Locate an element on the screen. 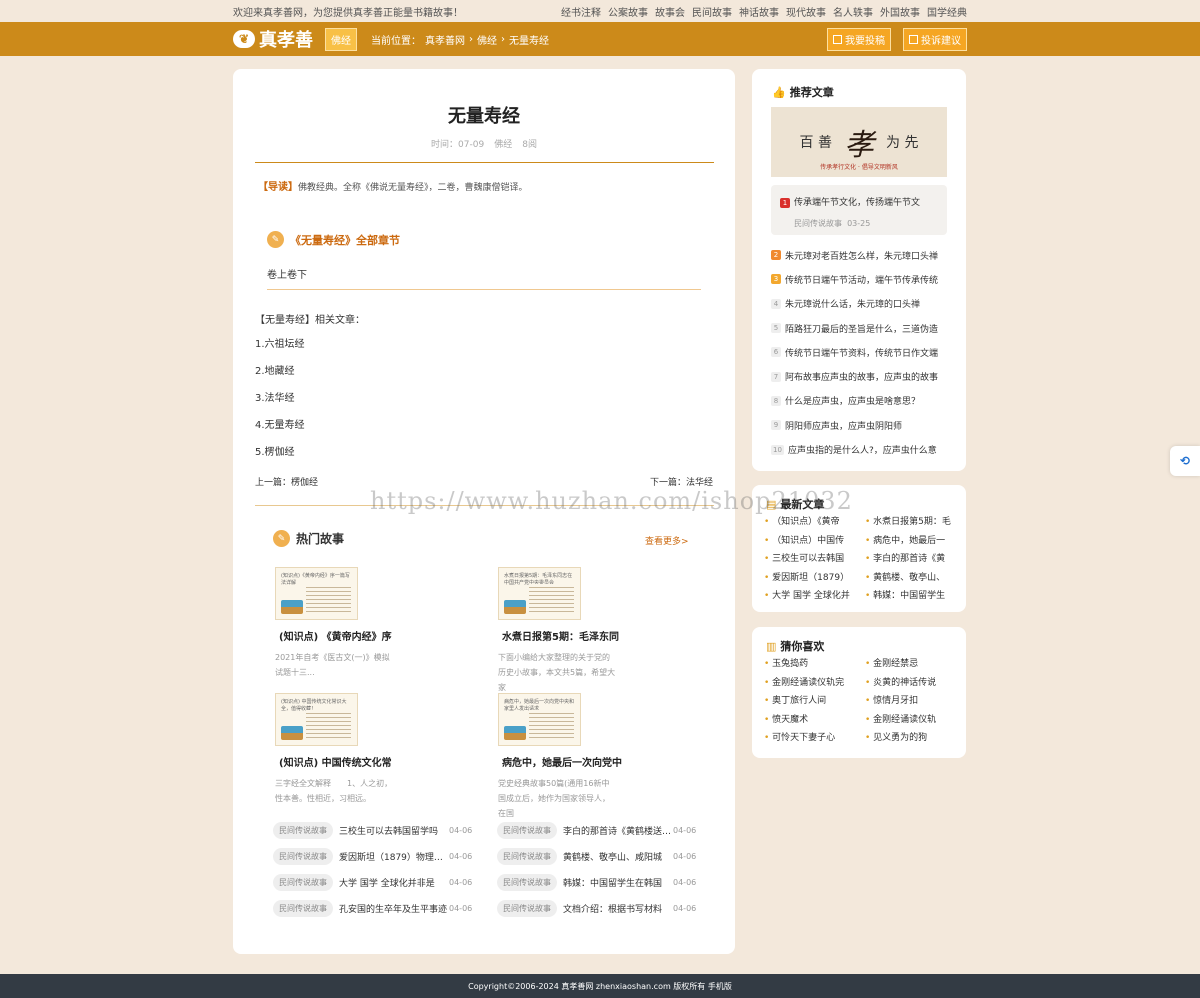 Image resolution: width=1200 pixels, height=998 pixels. story-list-title: 爱因斯坦（1879）物理学家 is located at coordinates (394, 856).